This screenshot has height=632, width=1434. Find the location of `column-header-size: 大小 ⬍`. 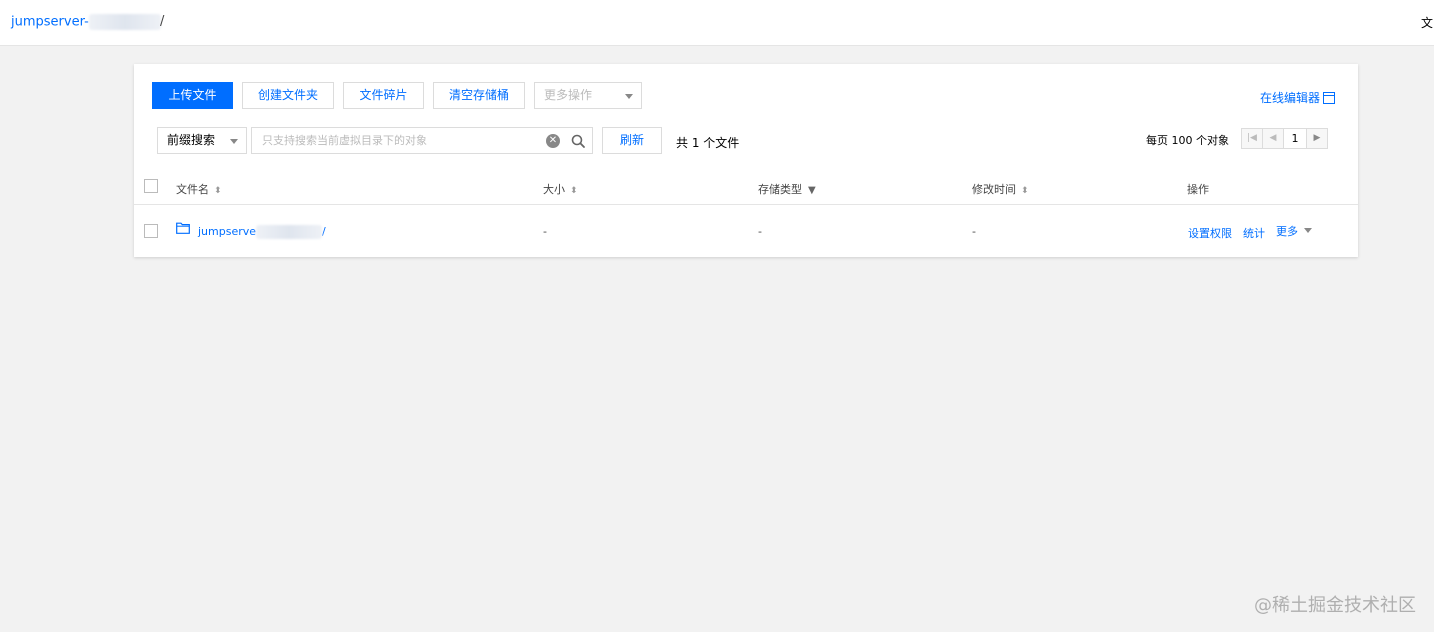

column-header-size: 大小 ⬍ is located at coordinates (560, 189).